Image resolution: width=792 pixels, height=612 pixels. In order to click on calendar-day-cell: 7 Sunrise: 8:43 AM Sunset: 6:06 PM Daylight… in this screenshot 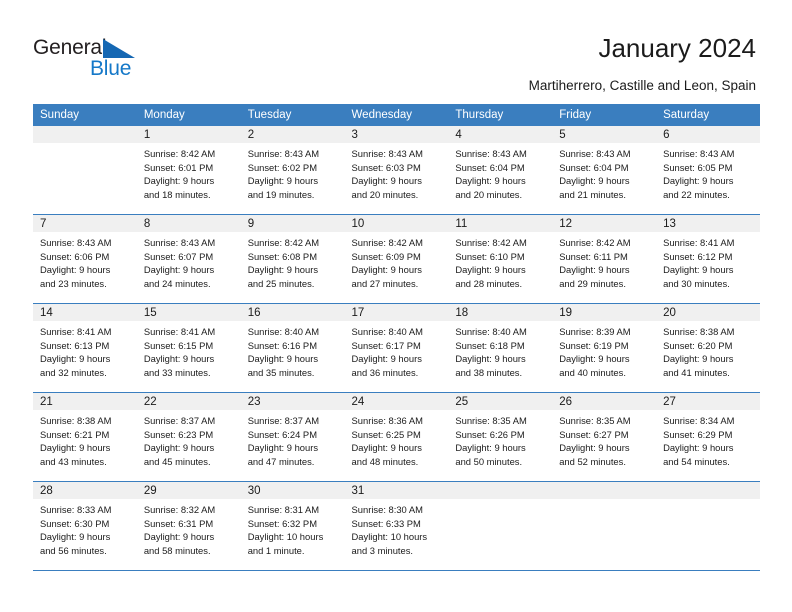, I will do `click(85, 259)`.